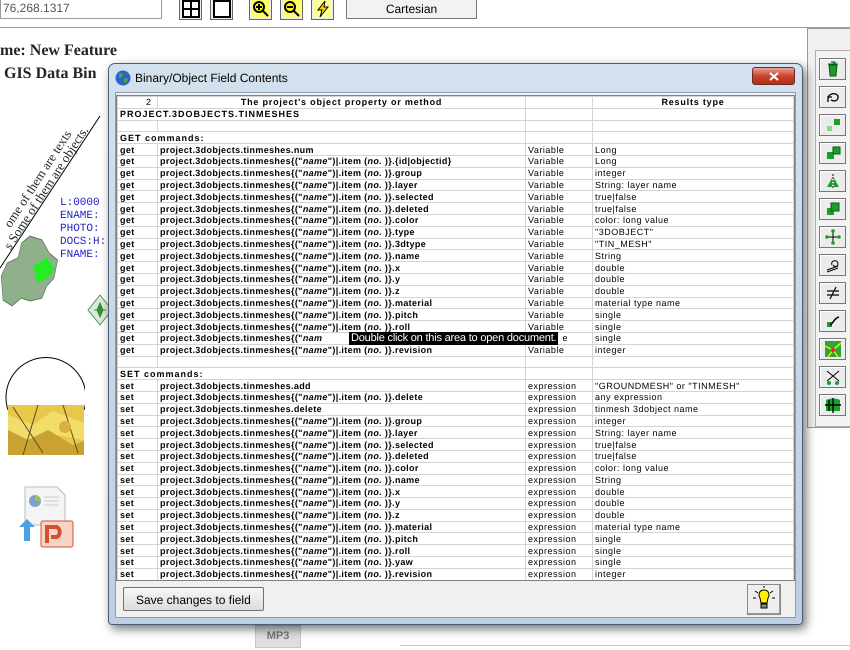 The width and height of the screenshot is (850, 650). I want to click on table-cell: "GROUNDMESH" or "TINMESH", so click(693, 386).